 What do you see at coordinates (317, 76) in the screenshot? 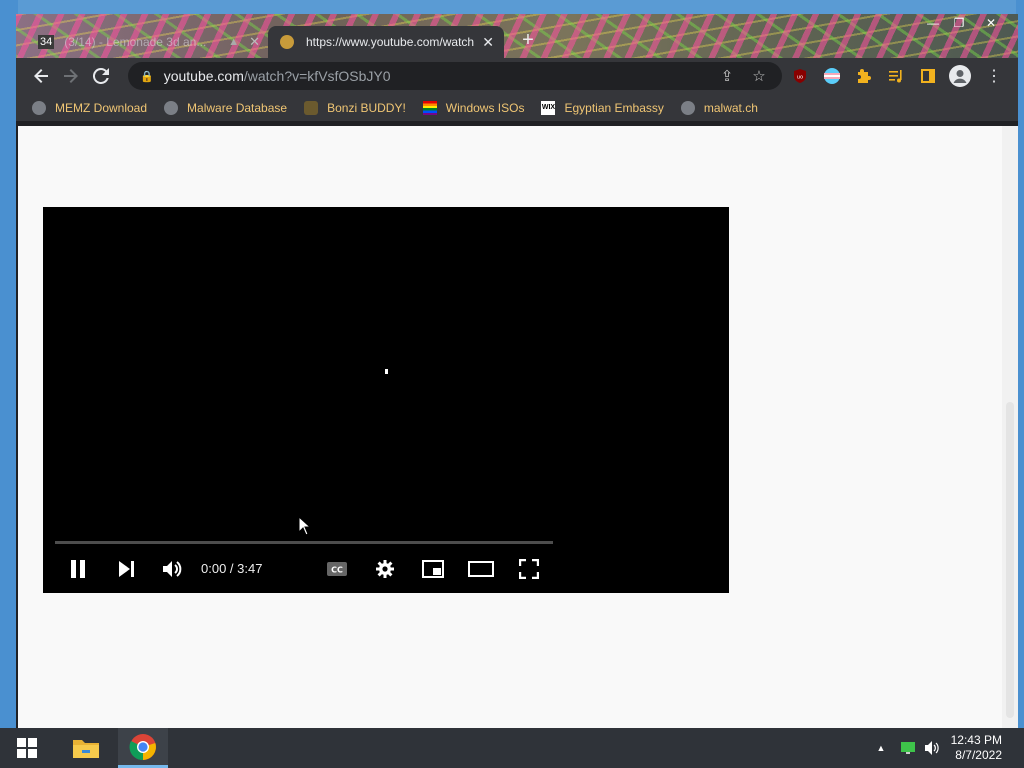
I see `url-path: /watch?v=kfVsfOSbJY0` at bounding box center [317, 76].